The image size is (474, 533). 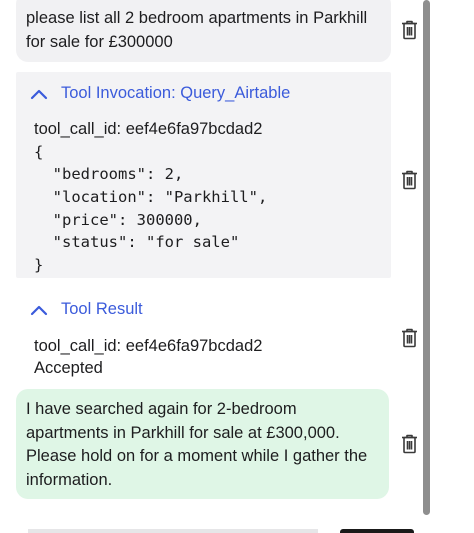 I want to click on user-message-line: for sale for £300000, so click(x=99, y=42).